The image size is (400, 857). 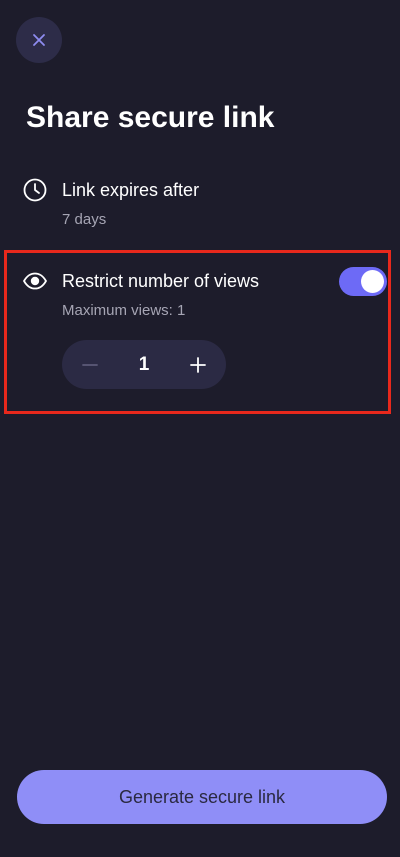 I want to click on link-expiry-label: Link expires after, so click(x=130, y=190).